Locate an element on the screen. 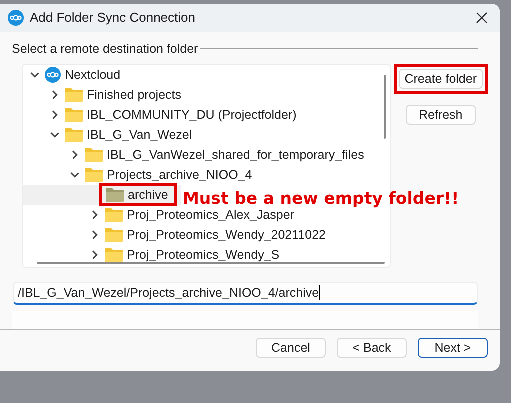 This screenshot has width=511, height=403. folder-name: Proj_Proteomics_Alex_Jasper is located at coordinates (210, 215).